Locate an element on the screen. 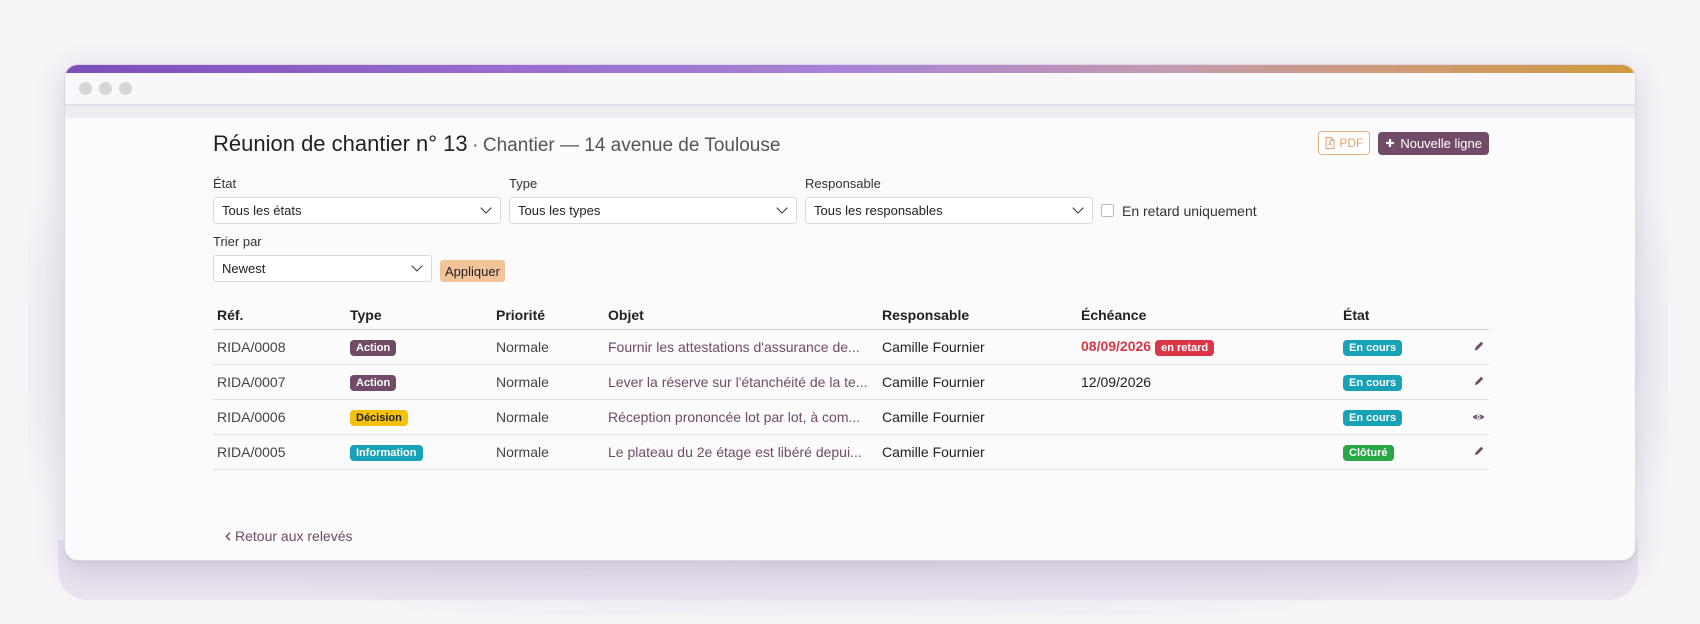 This screenshot has width=1700, height=624. owner-select-value: Tous les responsables is located at coordinates (878, 210).